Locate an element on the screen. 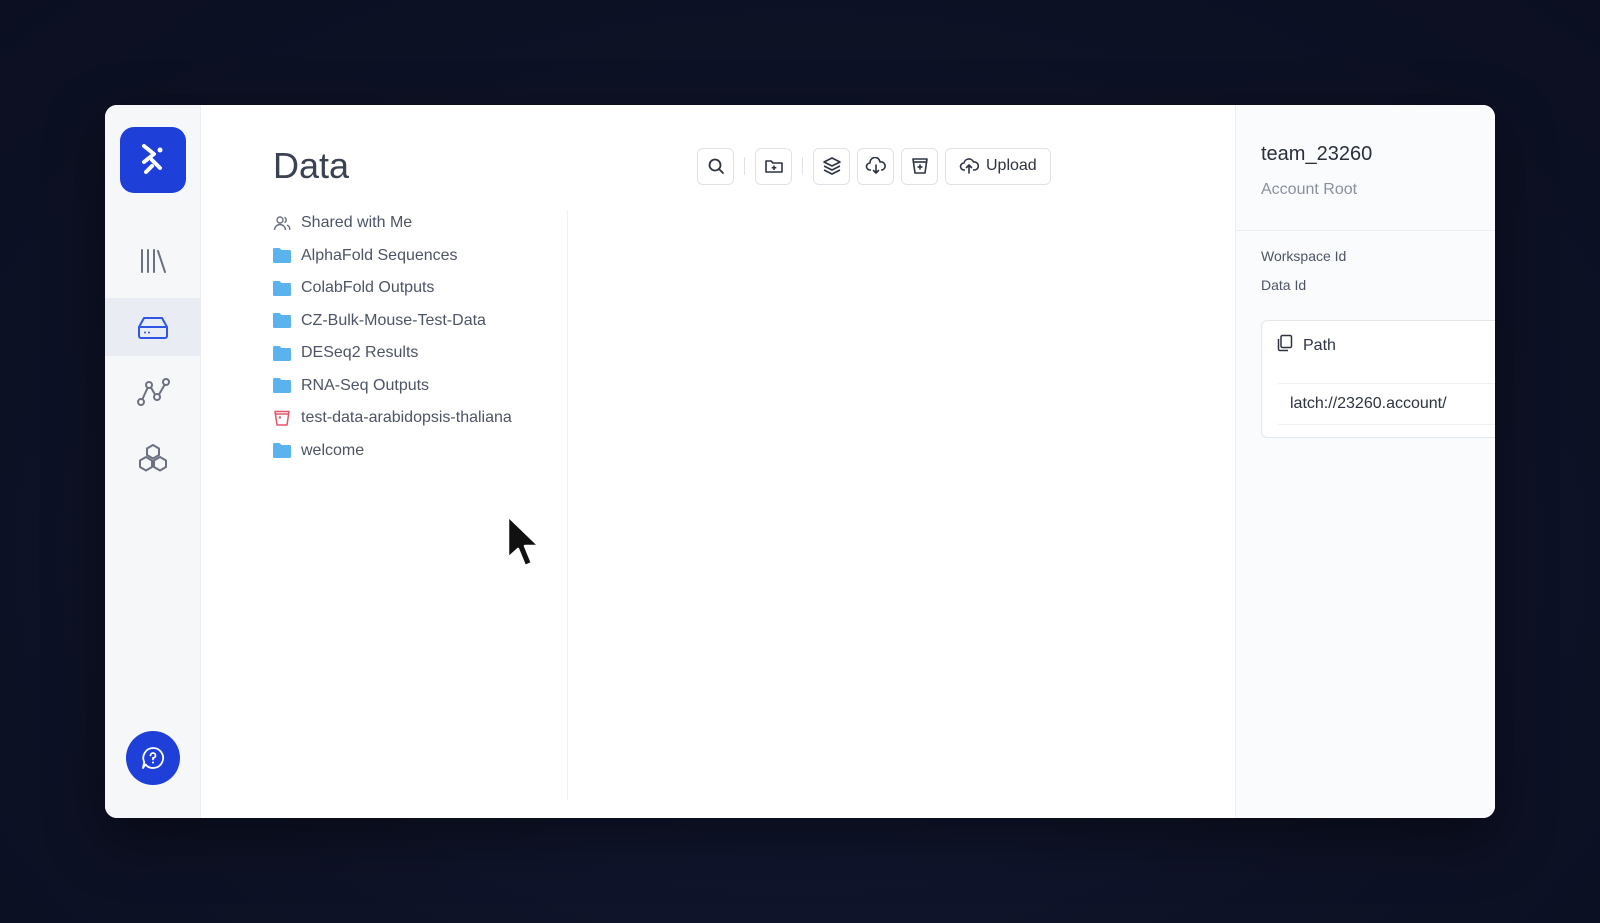  nav-data is located at coordinates (153, 327).